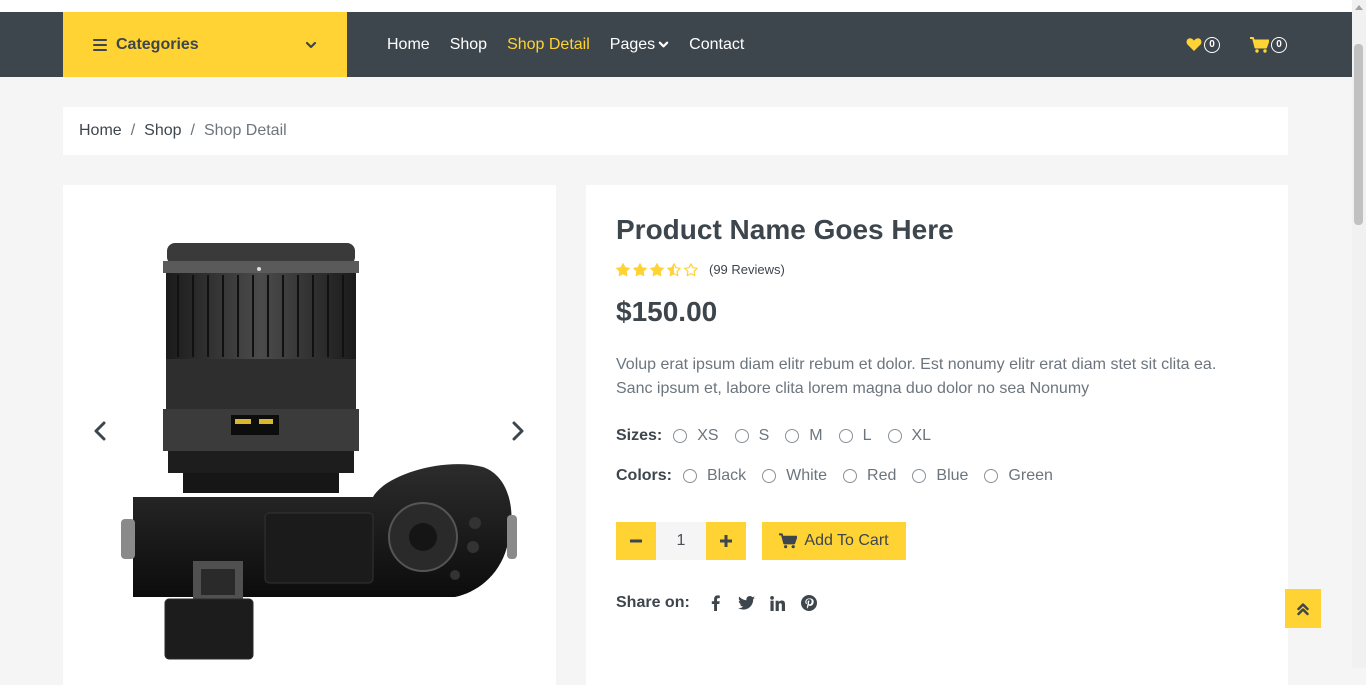  I want to click on add-to-cart-button: Add To Cart, so click(834, 541).